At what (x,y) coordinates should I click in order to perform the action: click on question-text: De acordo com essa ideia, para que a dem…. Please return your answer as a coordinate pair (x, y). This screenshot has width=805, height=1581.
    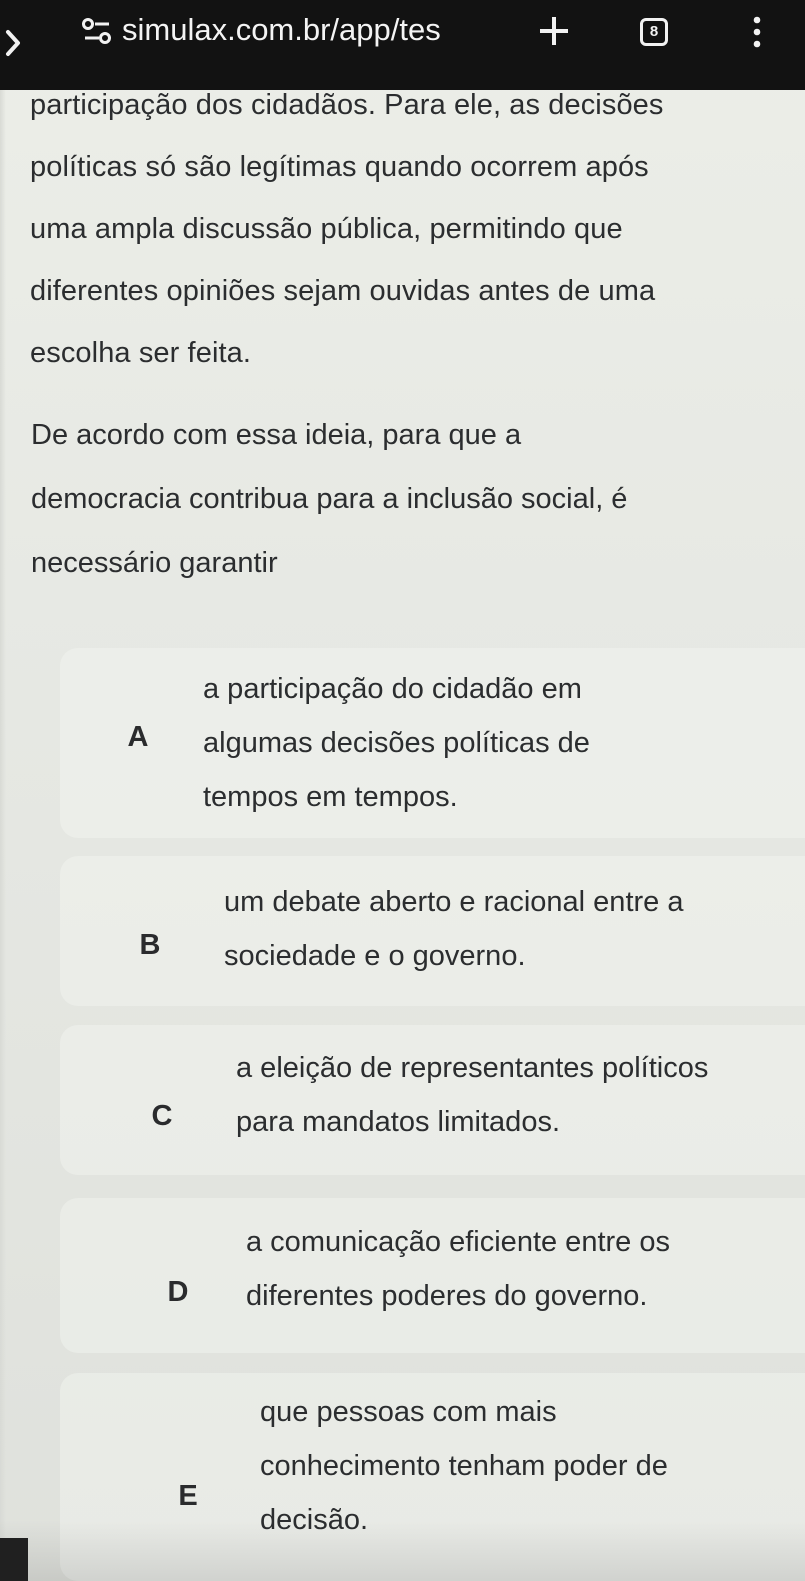
    Looking at the image, I should click on (391, 499).